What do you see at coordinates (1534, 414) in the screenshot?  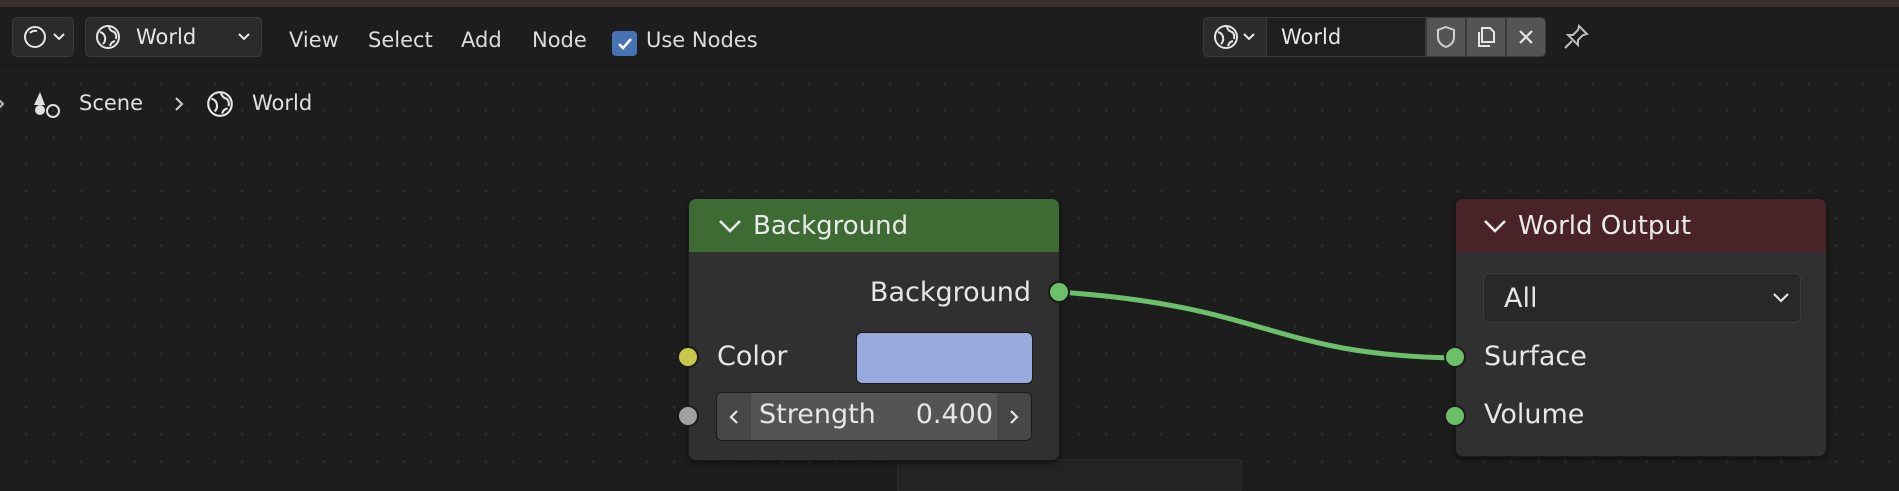 I see `volume-input-label: Volume` at bounding box center [1534, 414].